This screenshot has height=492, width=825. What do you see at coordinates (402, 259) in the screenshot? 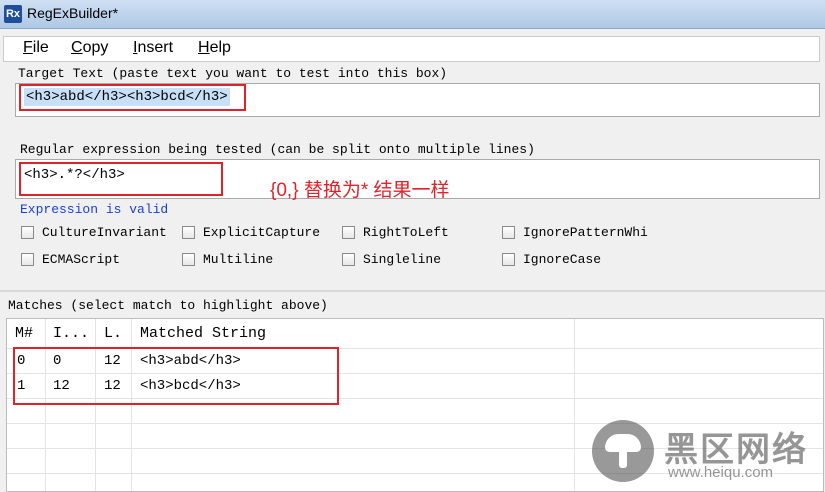
I see `option-label: Singleline` at bounding box center [402, 259].